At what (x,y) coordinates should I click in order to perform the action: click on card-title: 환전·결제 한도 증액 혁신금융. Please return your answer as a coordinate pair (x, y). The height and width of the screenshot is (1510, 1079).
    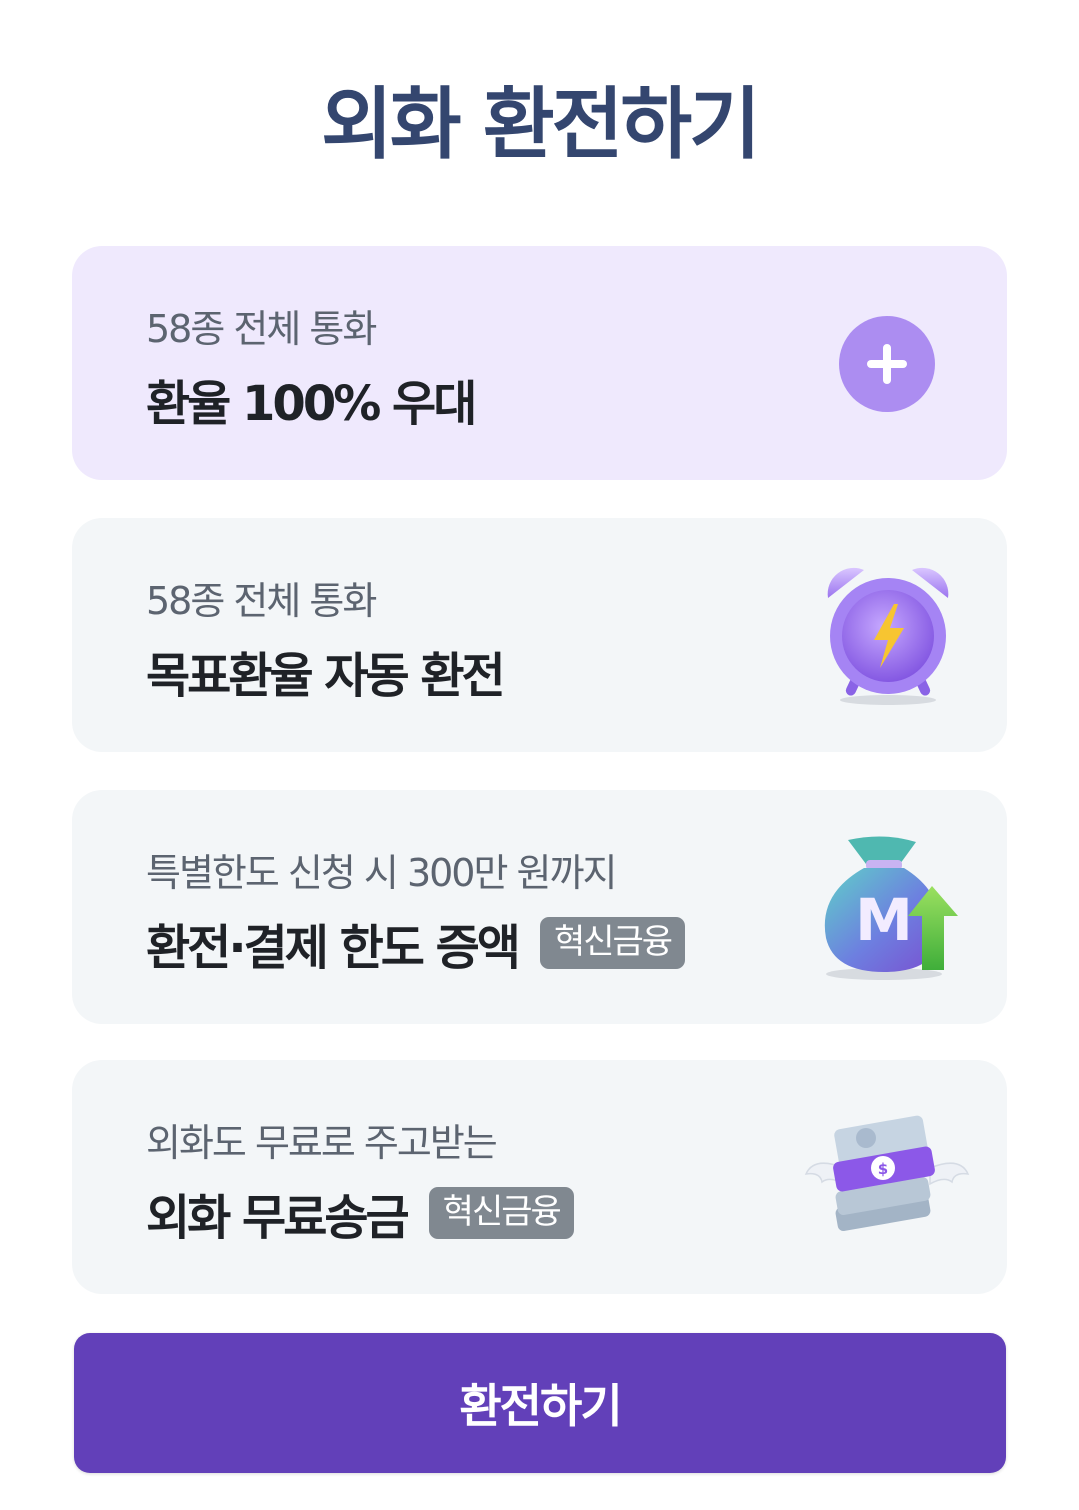
    Looking at the image, I should click on (416, 943).